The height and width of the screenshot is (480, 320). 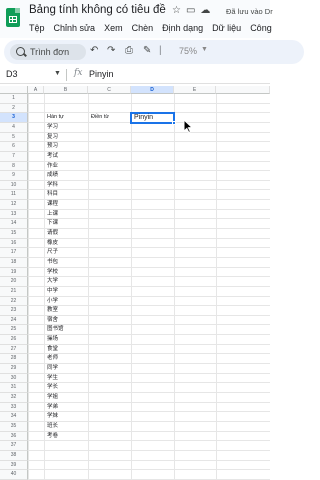 I want to click on column-header-e: E, so click(x=195, y=90).